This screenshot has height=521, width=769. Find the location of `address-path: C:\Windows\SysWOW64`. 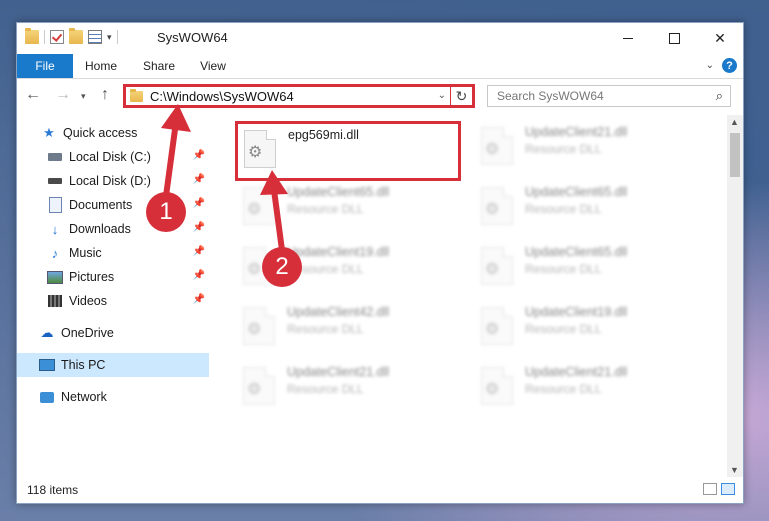

address-path: C:\Windows\SysWOW64 is located at coordinates (222, 96).